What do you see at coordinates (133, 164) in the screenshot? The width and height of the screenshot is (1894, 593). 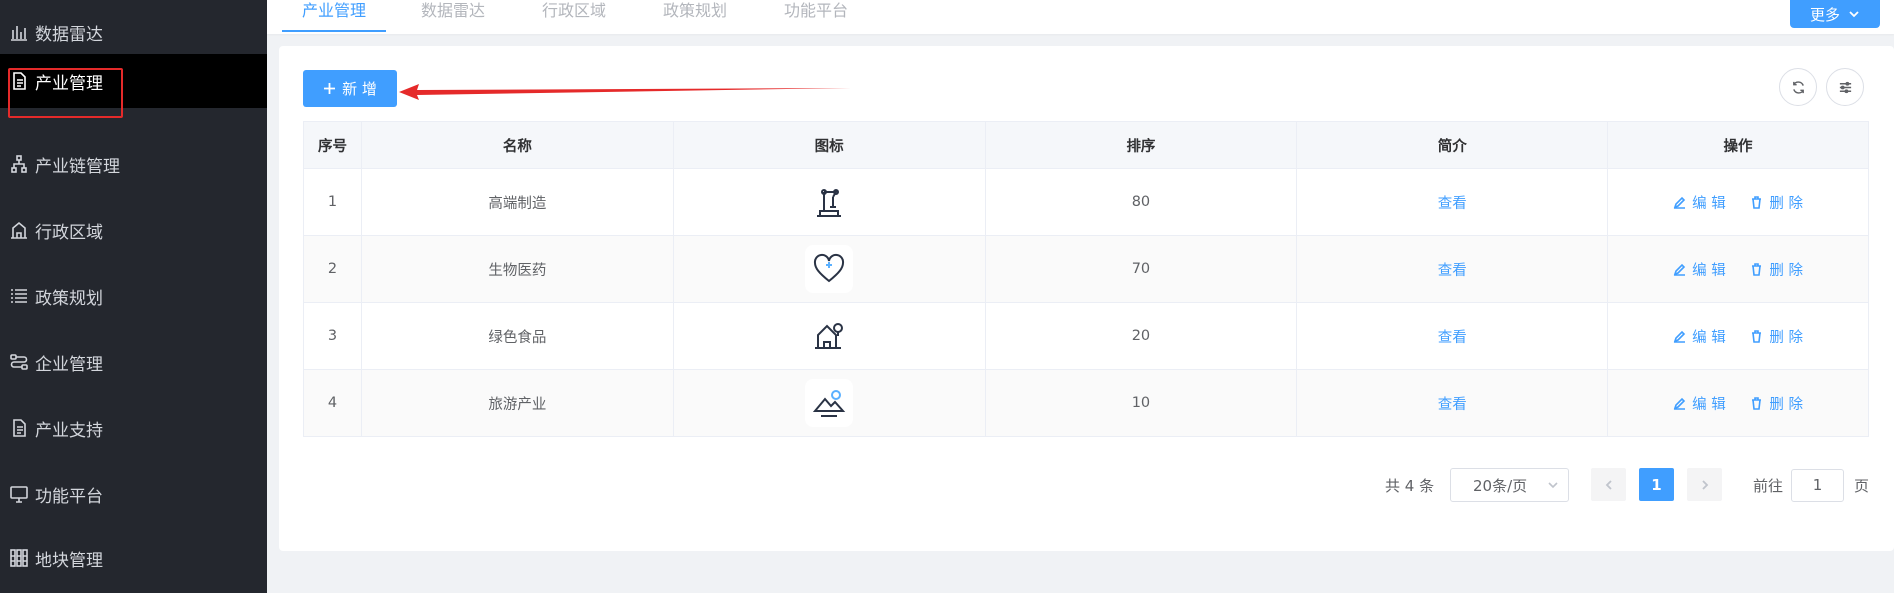 I see `sidebar-item-industry-chain: 产业链管理` at bounding box center [133, 164].